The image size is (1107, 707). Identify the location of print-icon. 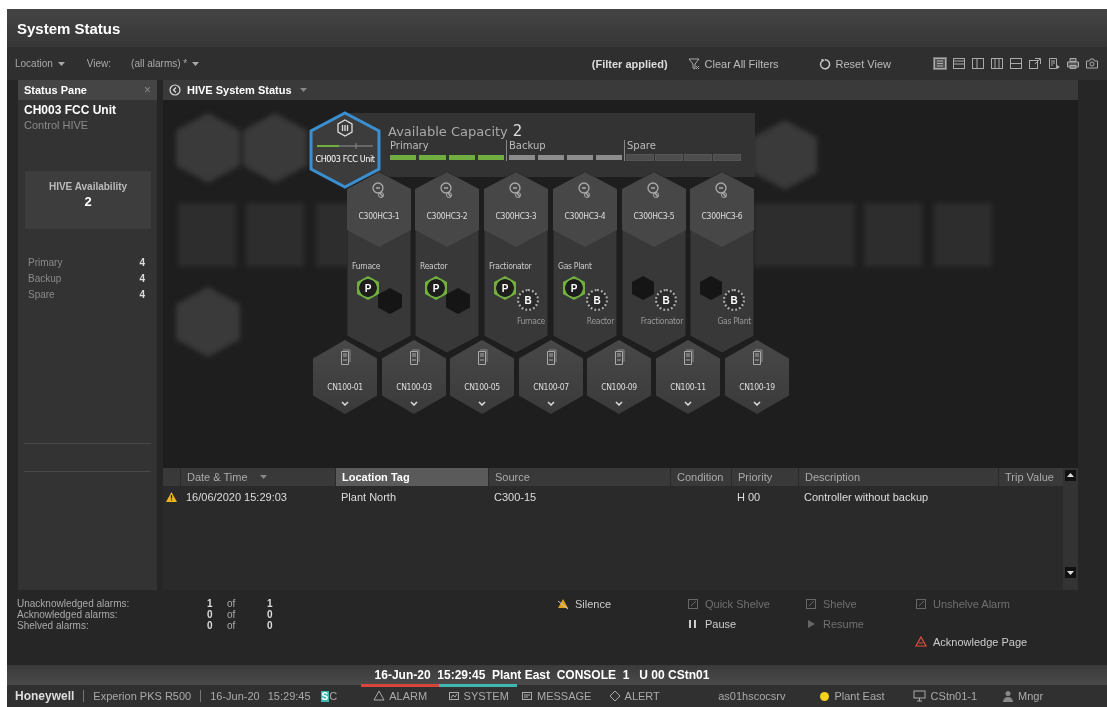
(1073, 63).